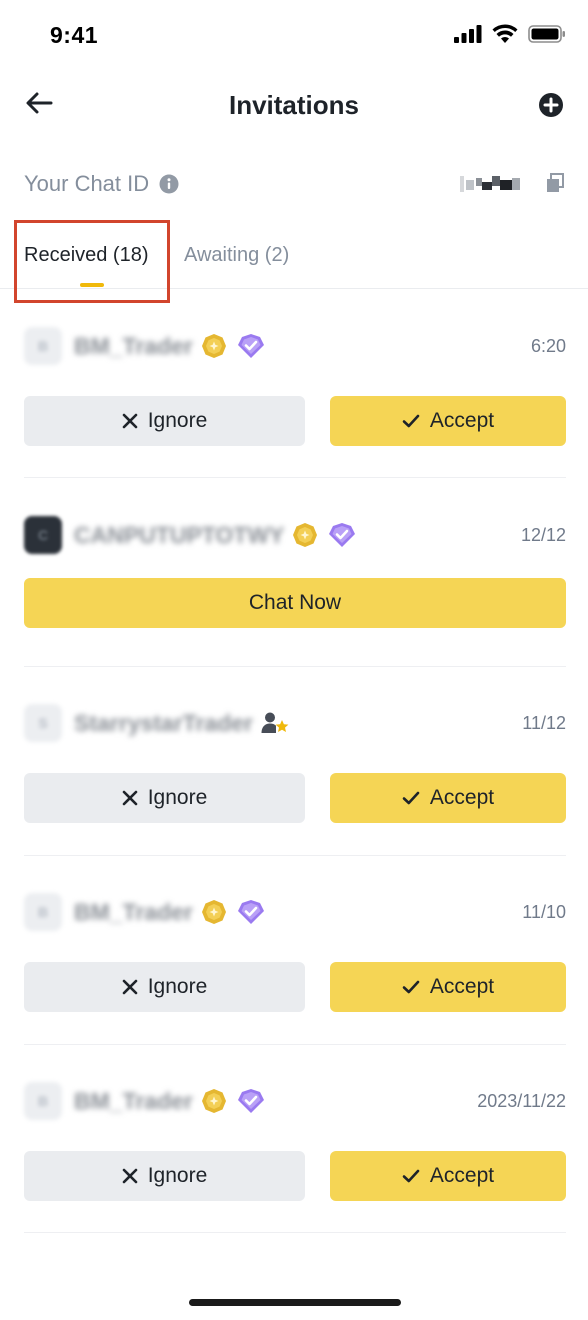 This screenshot has height=1320, width=588. I want to click on action-row: Chat Now, so click(295, 603).